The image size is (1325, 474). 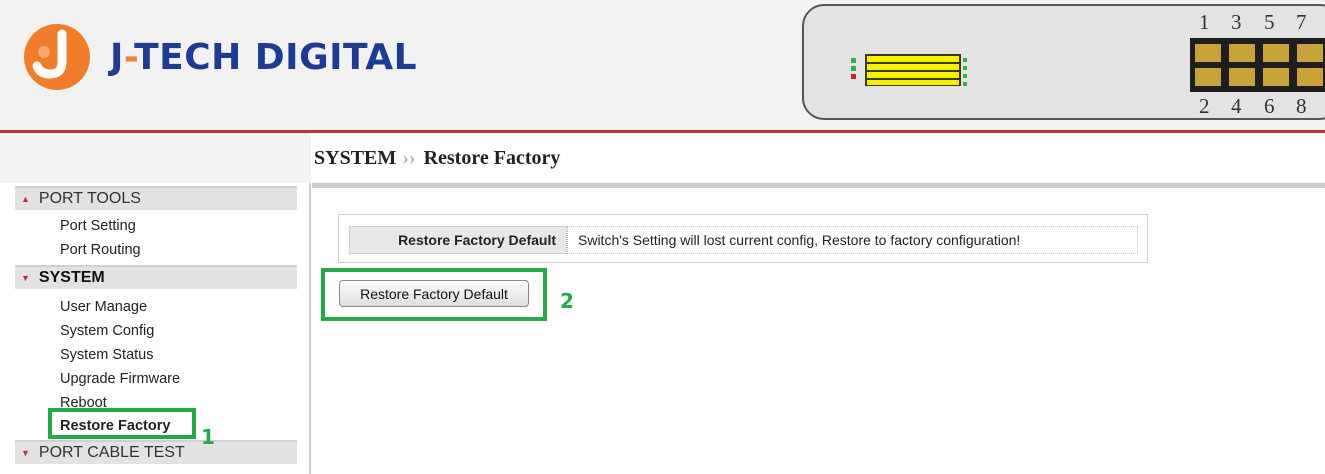 I want to click on sidebar-item-user-manage: User Manage, so click(x=103, y=307).